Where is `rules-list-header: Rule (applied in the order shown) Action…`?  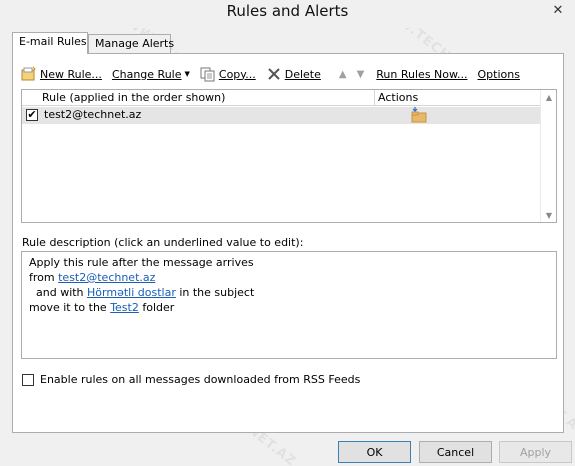
rules-list-header: Rule (applied in the order shown) Action… is located at coordinates (281, 98).